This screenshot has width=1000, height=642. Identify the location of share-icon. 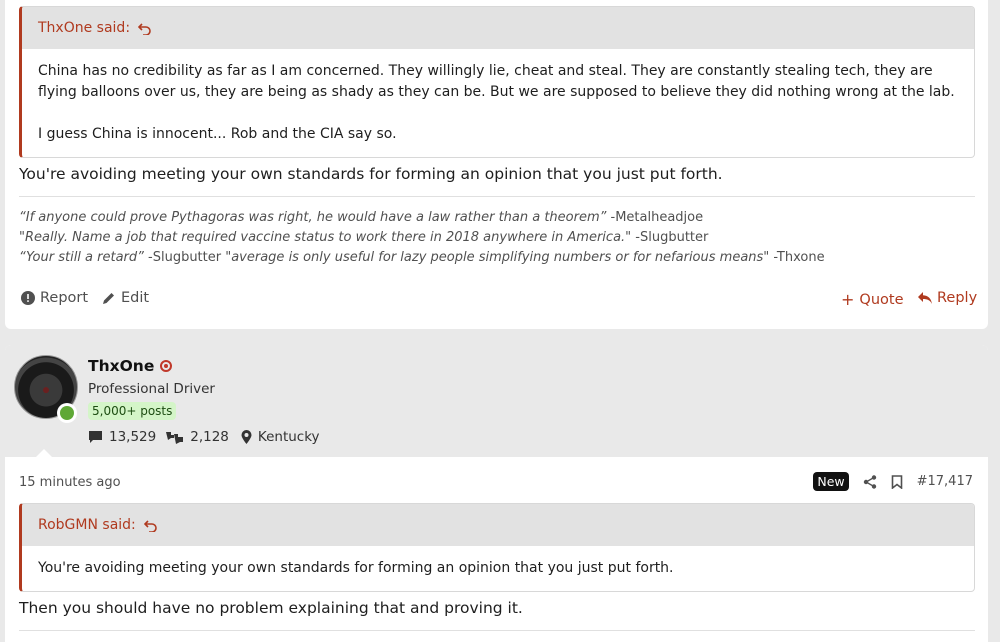
(870, 481).